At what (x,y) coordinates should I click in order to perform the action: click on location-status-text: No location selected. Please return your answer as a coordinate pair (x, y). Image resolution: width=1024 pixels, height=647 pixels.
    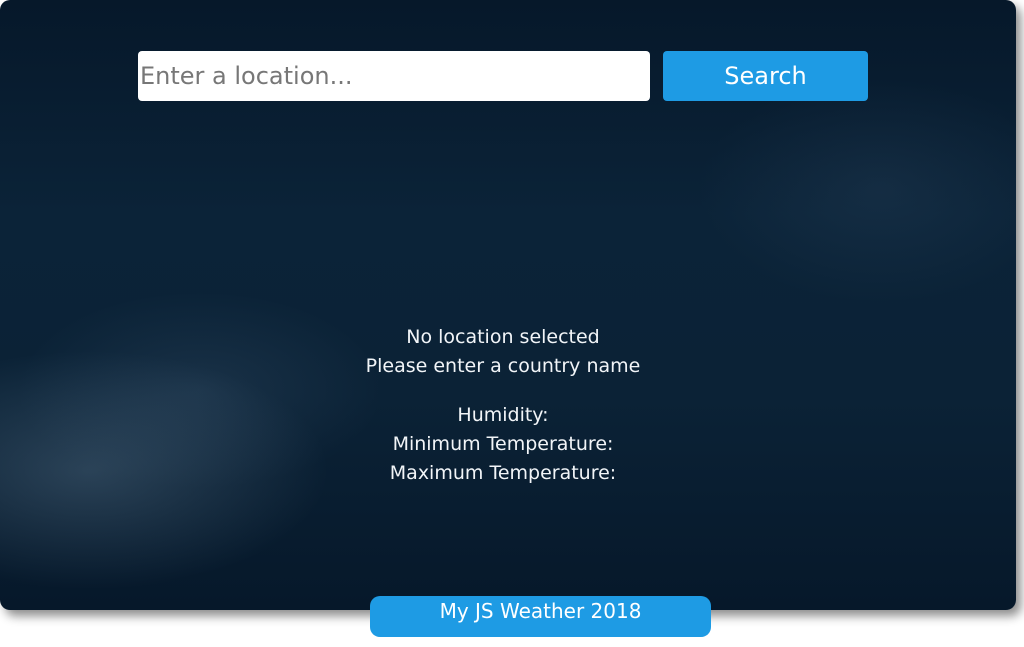
    Looking at the image, I should click on (503, 337).